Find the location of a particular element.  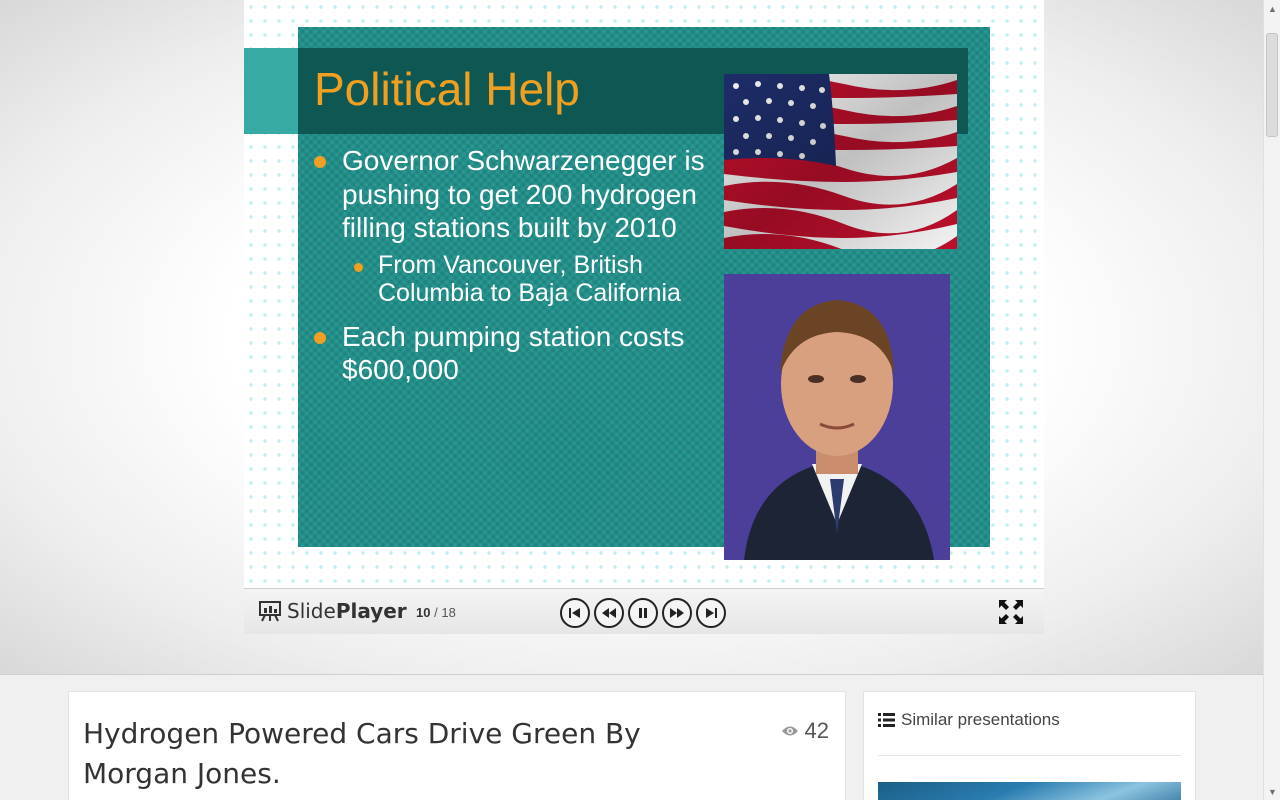

previous-slide-button is located at coordinates (609, 613).